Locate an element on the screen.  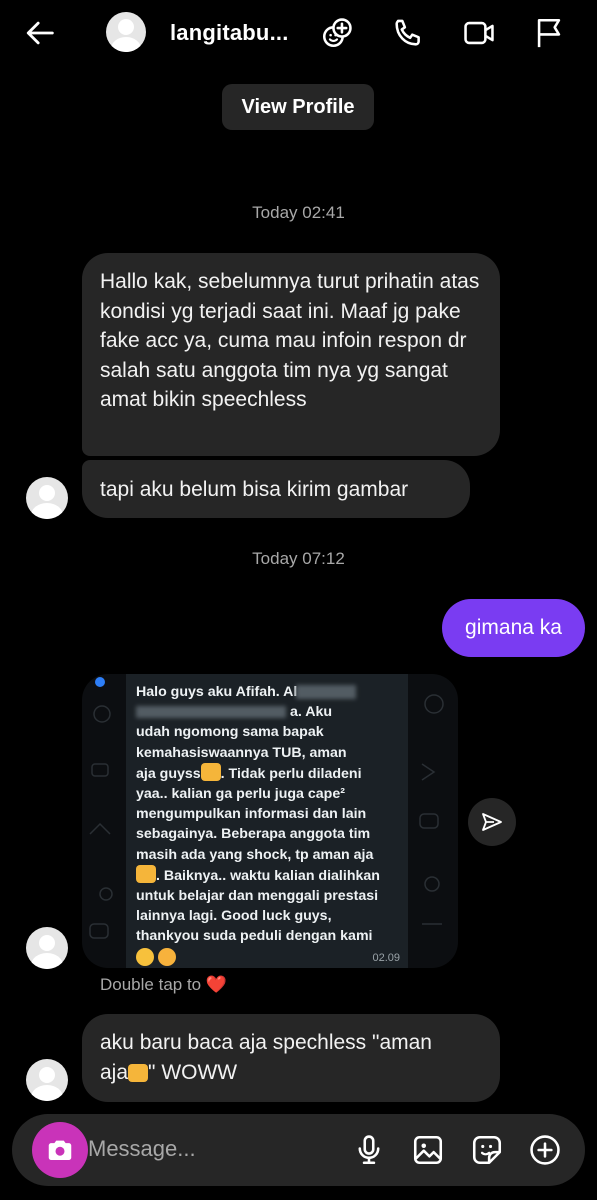
add-people-button is located at coordinates (337, 33).